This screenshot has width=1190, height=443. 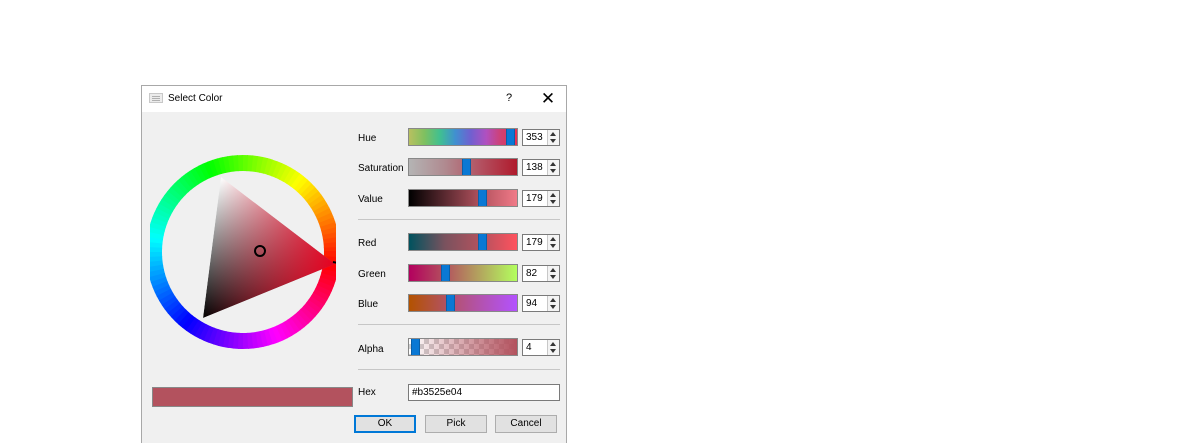 What do you see at coordinates (463, 242) in the screenshot?
I see `red-slider` at bounding box center [463, 242].